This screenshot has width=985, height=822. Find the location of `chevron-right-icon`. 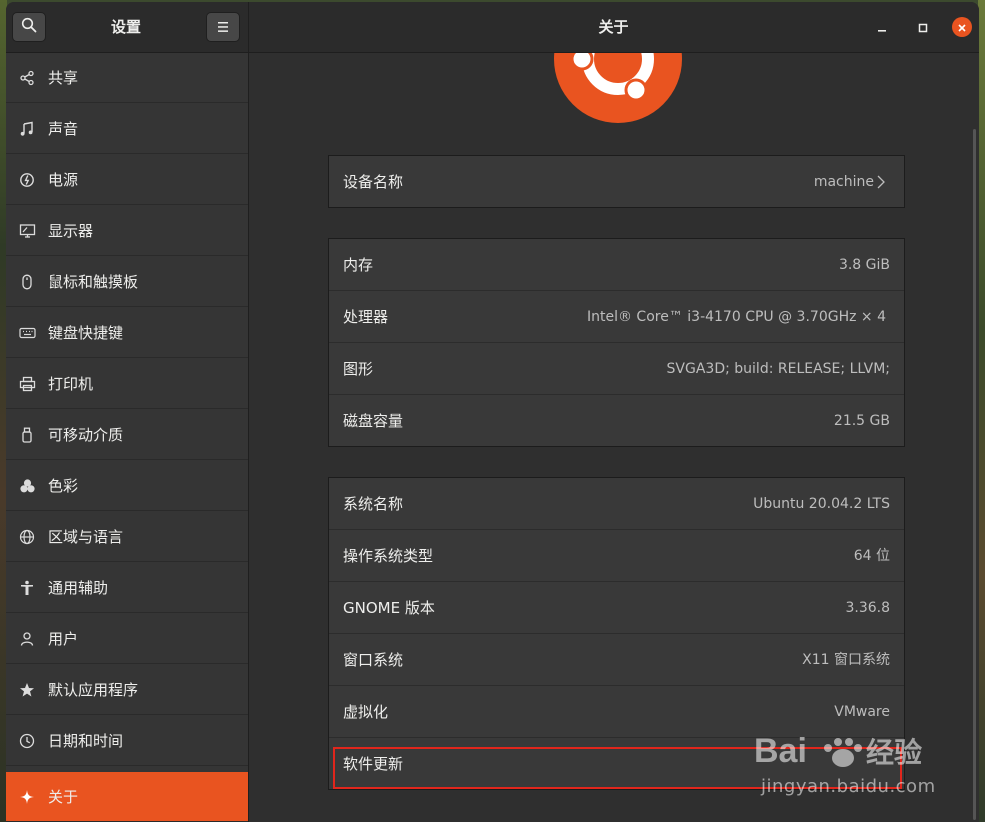

chevron-right-icon is located at coordinates (881, 182).